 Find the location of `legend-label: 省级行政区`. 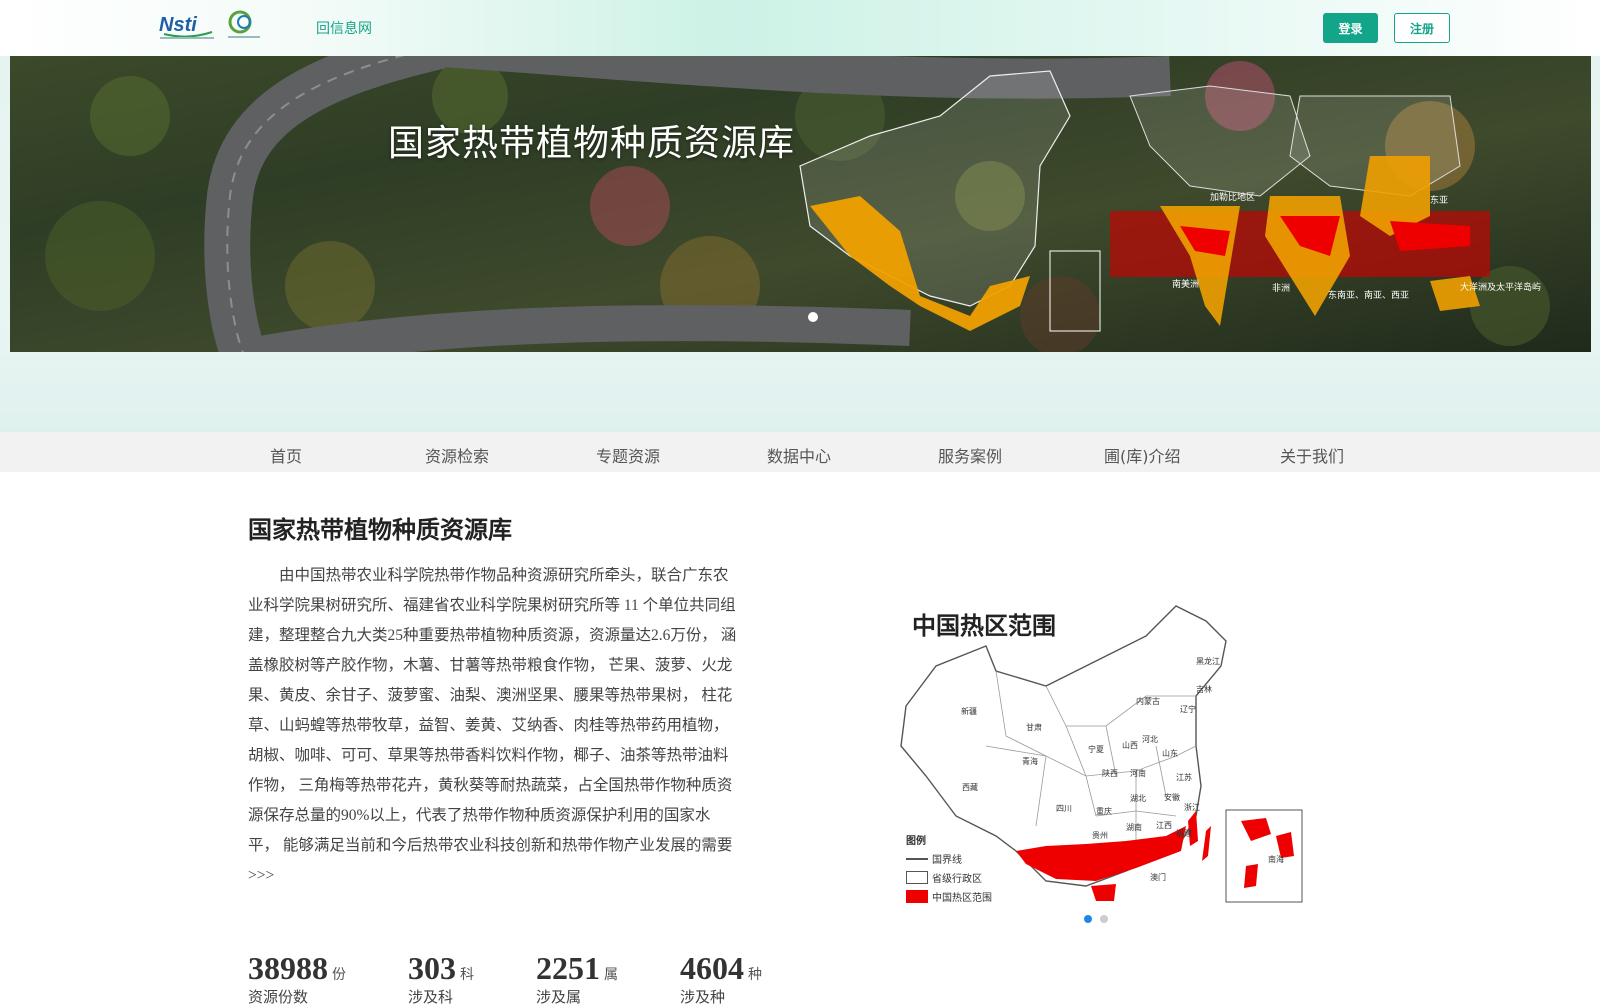

legend-label: 省级行政区 is located at coordinates (957, 879).